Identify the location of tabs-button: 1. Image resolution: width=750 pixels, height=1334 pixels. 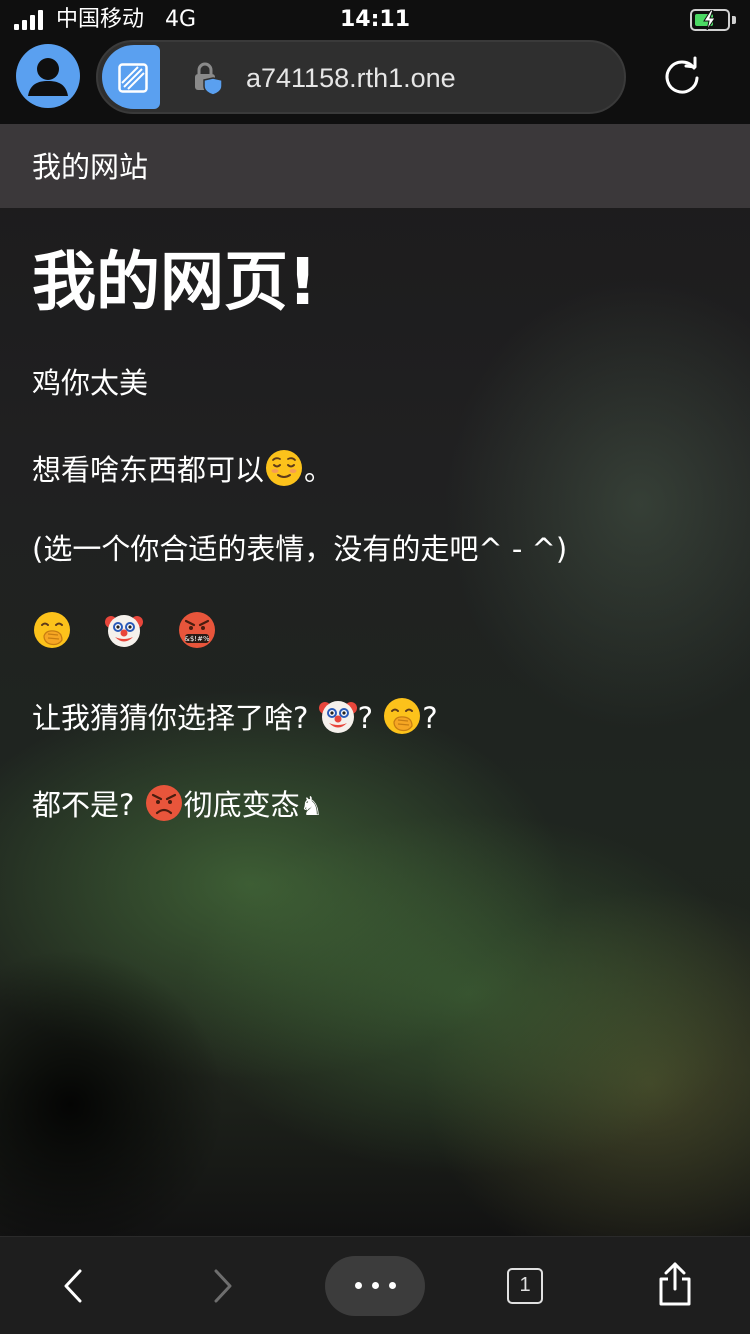
(525, 1286).